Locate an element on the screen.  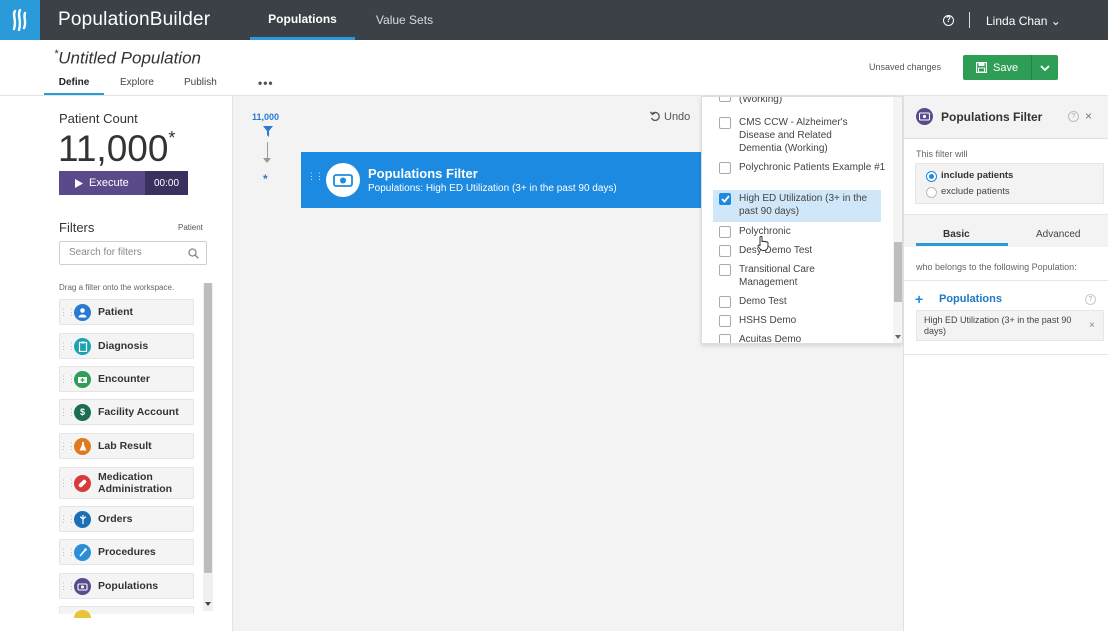
list-item-label: Demo Test is located at coordinates (763, 301).